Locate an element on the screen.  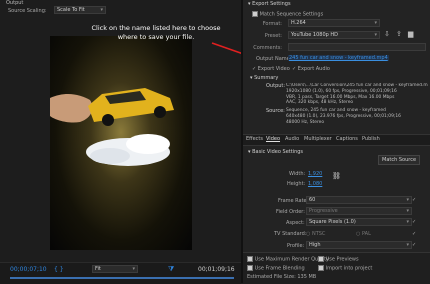
aspect-label: Aspect: is located at coordinates (295, 223).